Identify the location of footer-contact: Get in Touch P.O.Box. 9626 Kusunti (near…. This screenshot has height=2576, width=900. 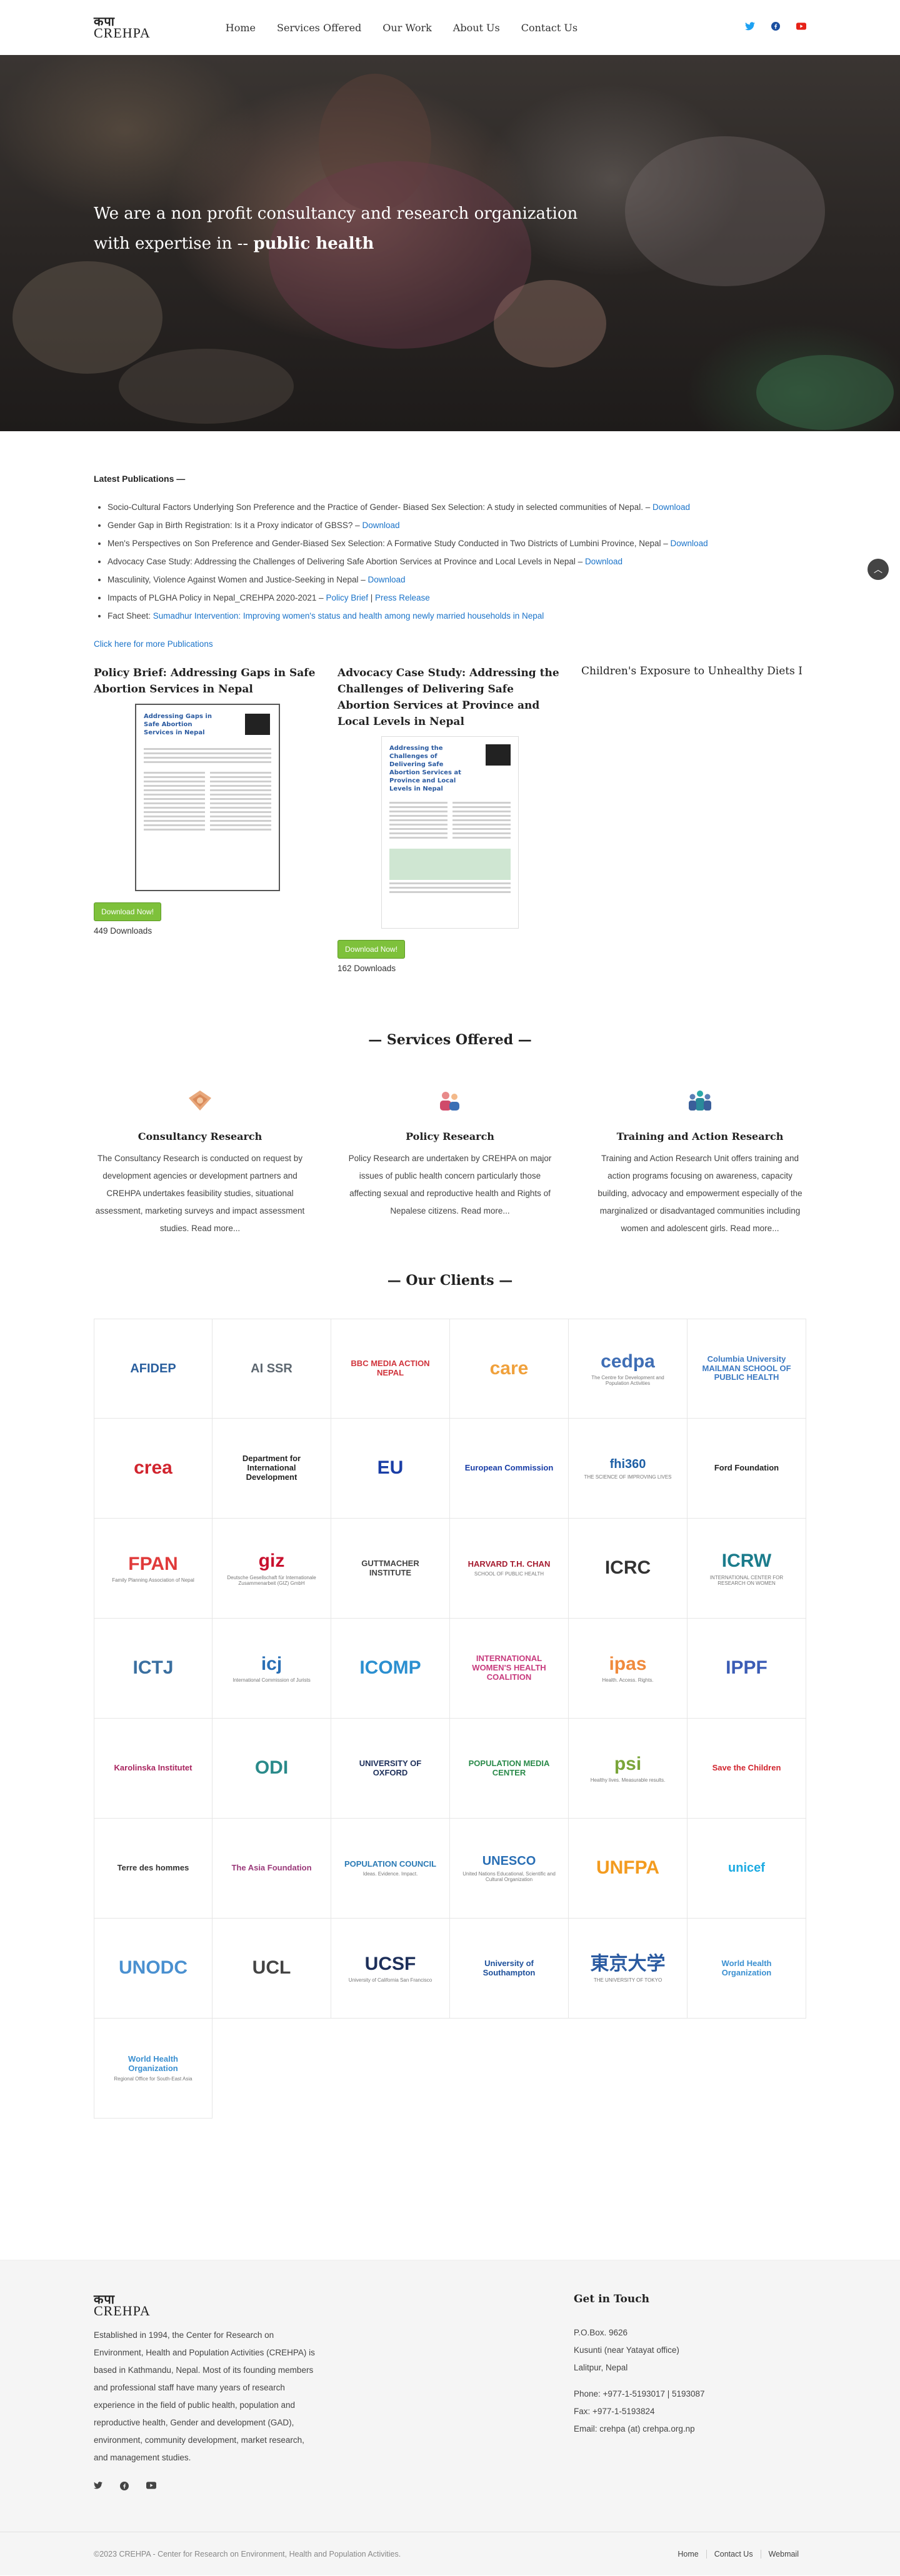
(690, 2393).